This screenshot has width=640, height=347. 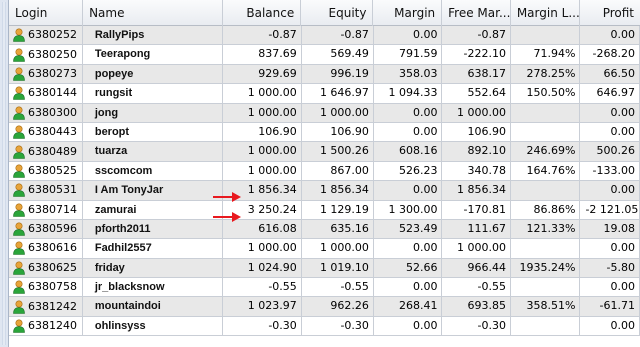 I want to click on login-cell: 6380596, so click(x=46, y=229).